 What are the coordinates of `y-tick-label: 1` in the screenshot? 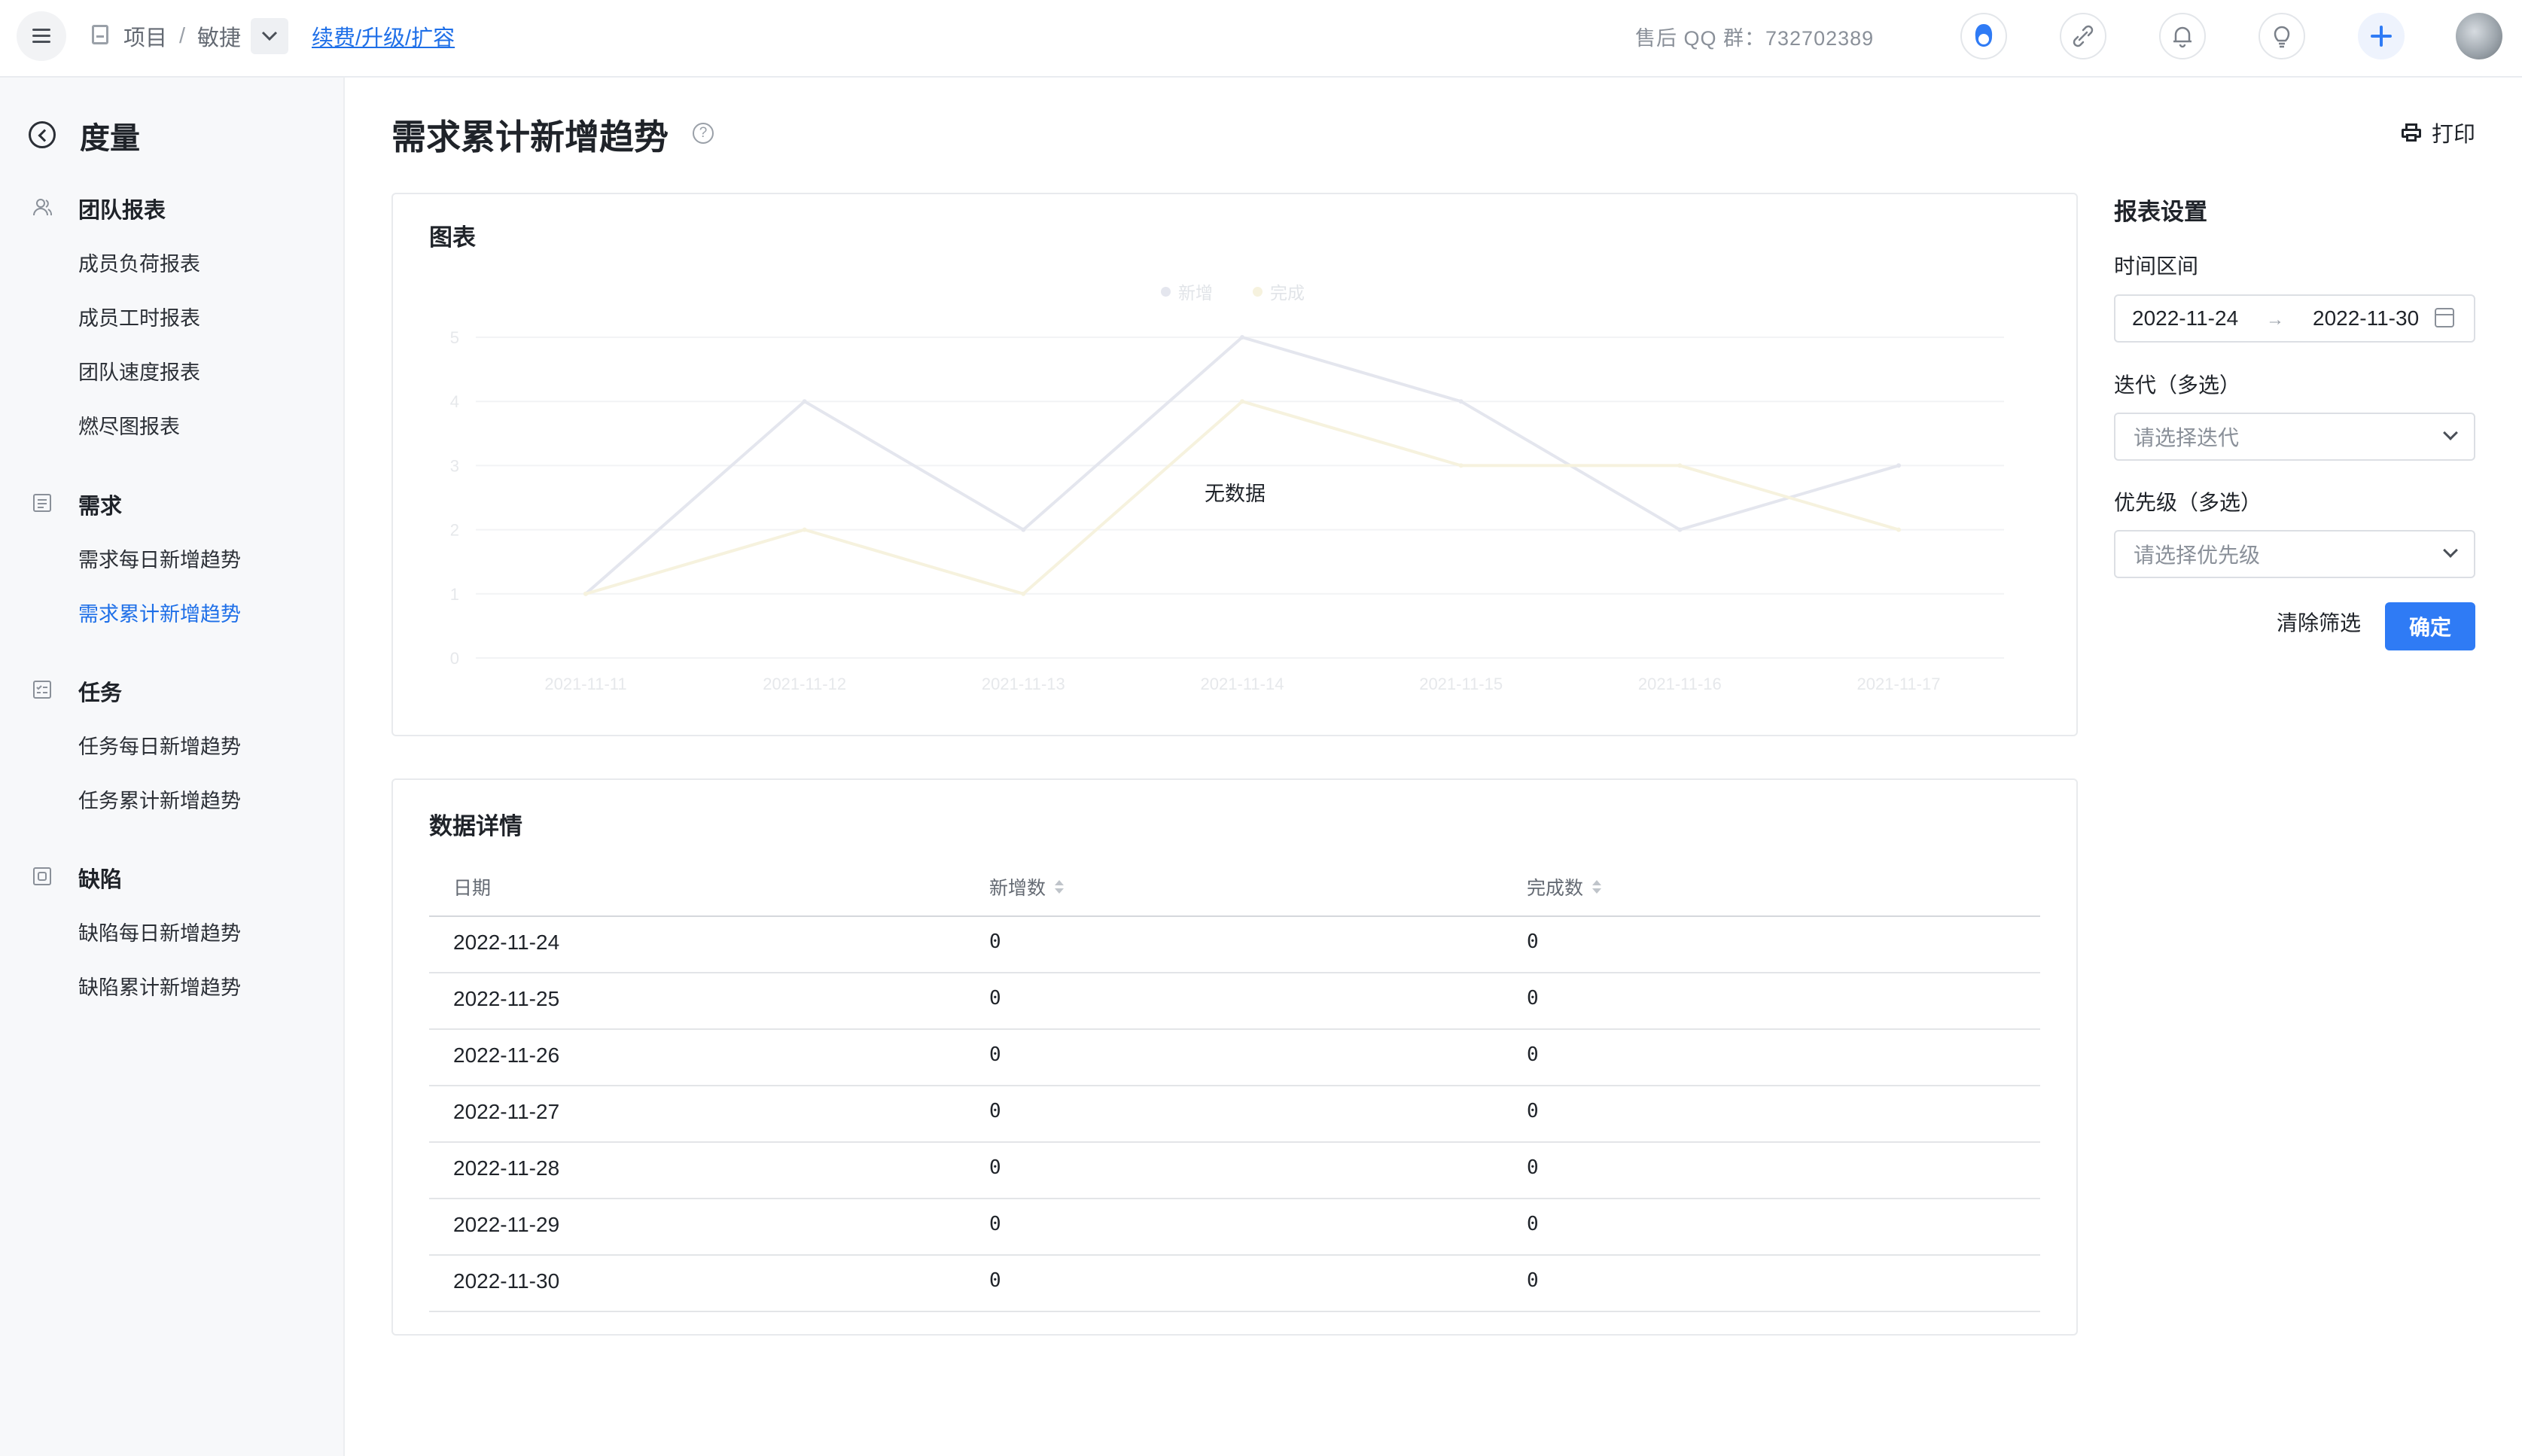 It's located at (454, 594).